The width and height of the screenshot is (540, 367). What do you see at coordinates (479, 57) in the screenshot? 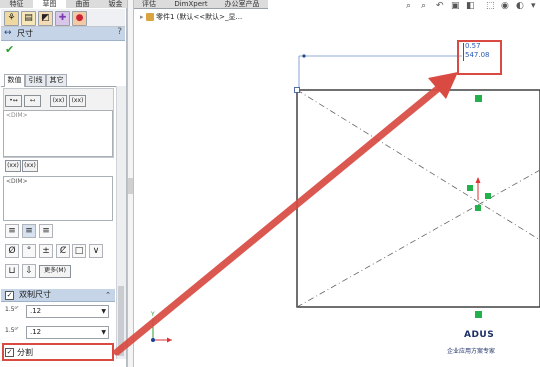
I see `dimension-highlight-box` at bounding box center [479, 57].